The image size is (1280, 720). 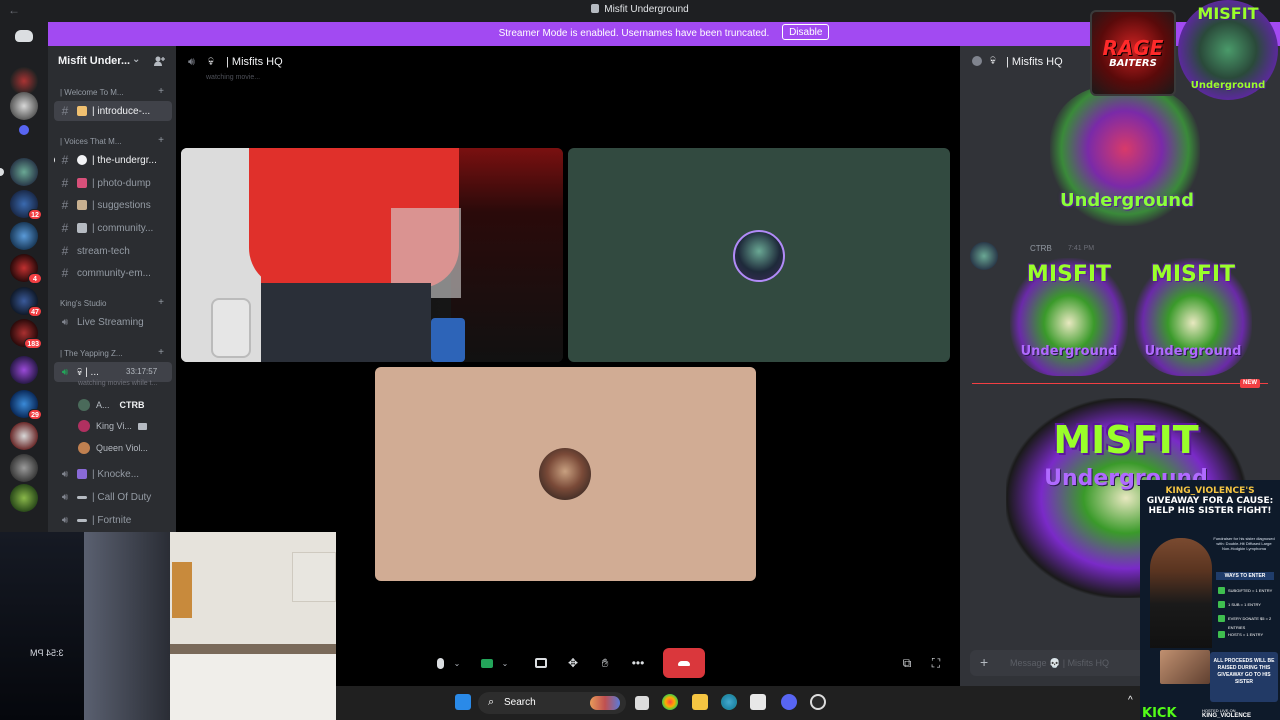 I want to click on channel-label: | Call Of Duty, so click(x=122, y=497).